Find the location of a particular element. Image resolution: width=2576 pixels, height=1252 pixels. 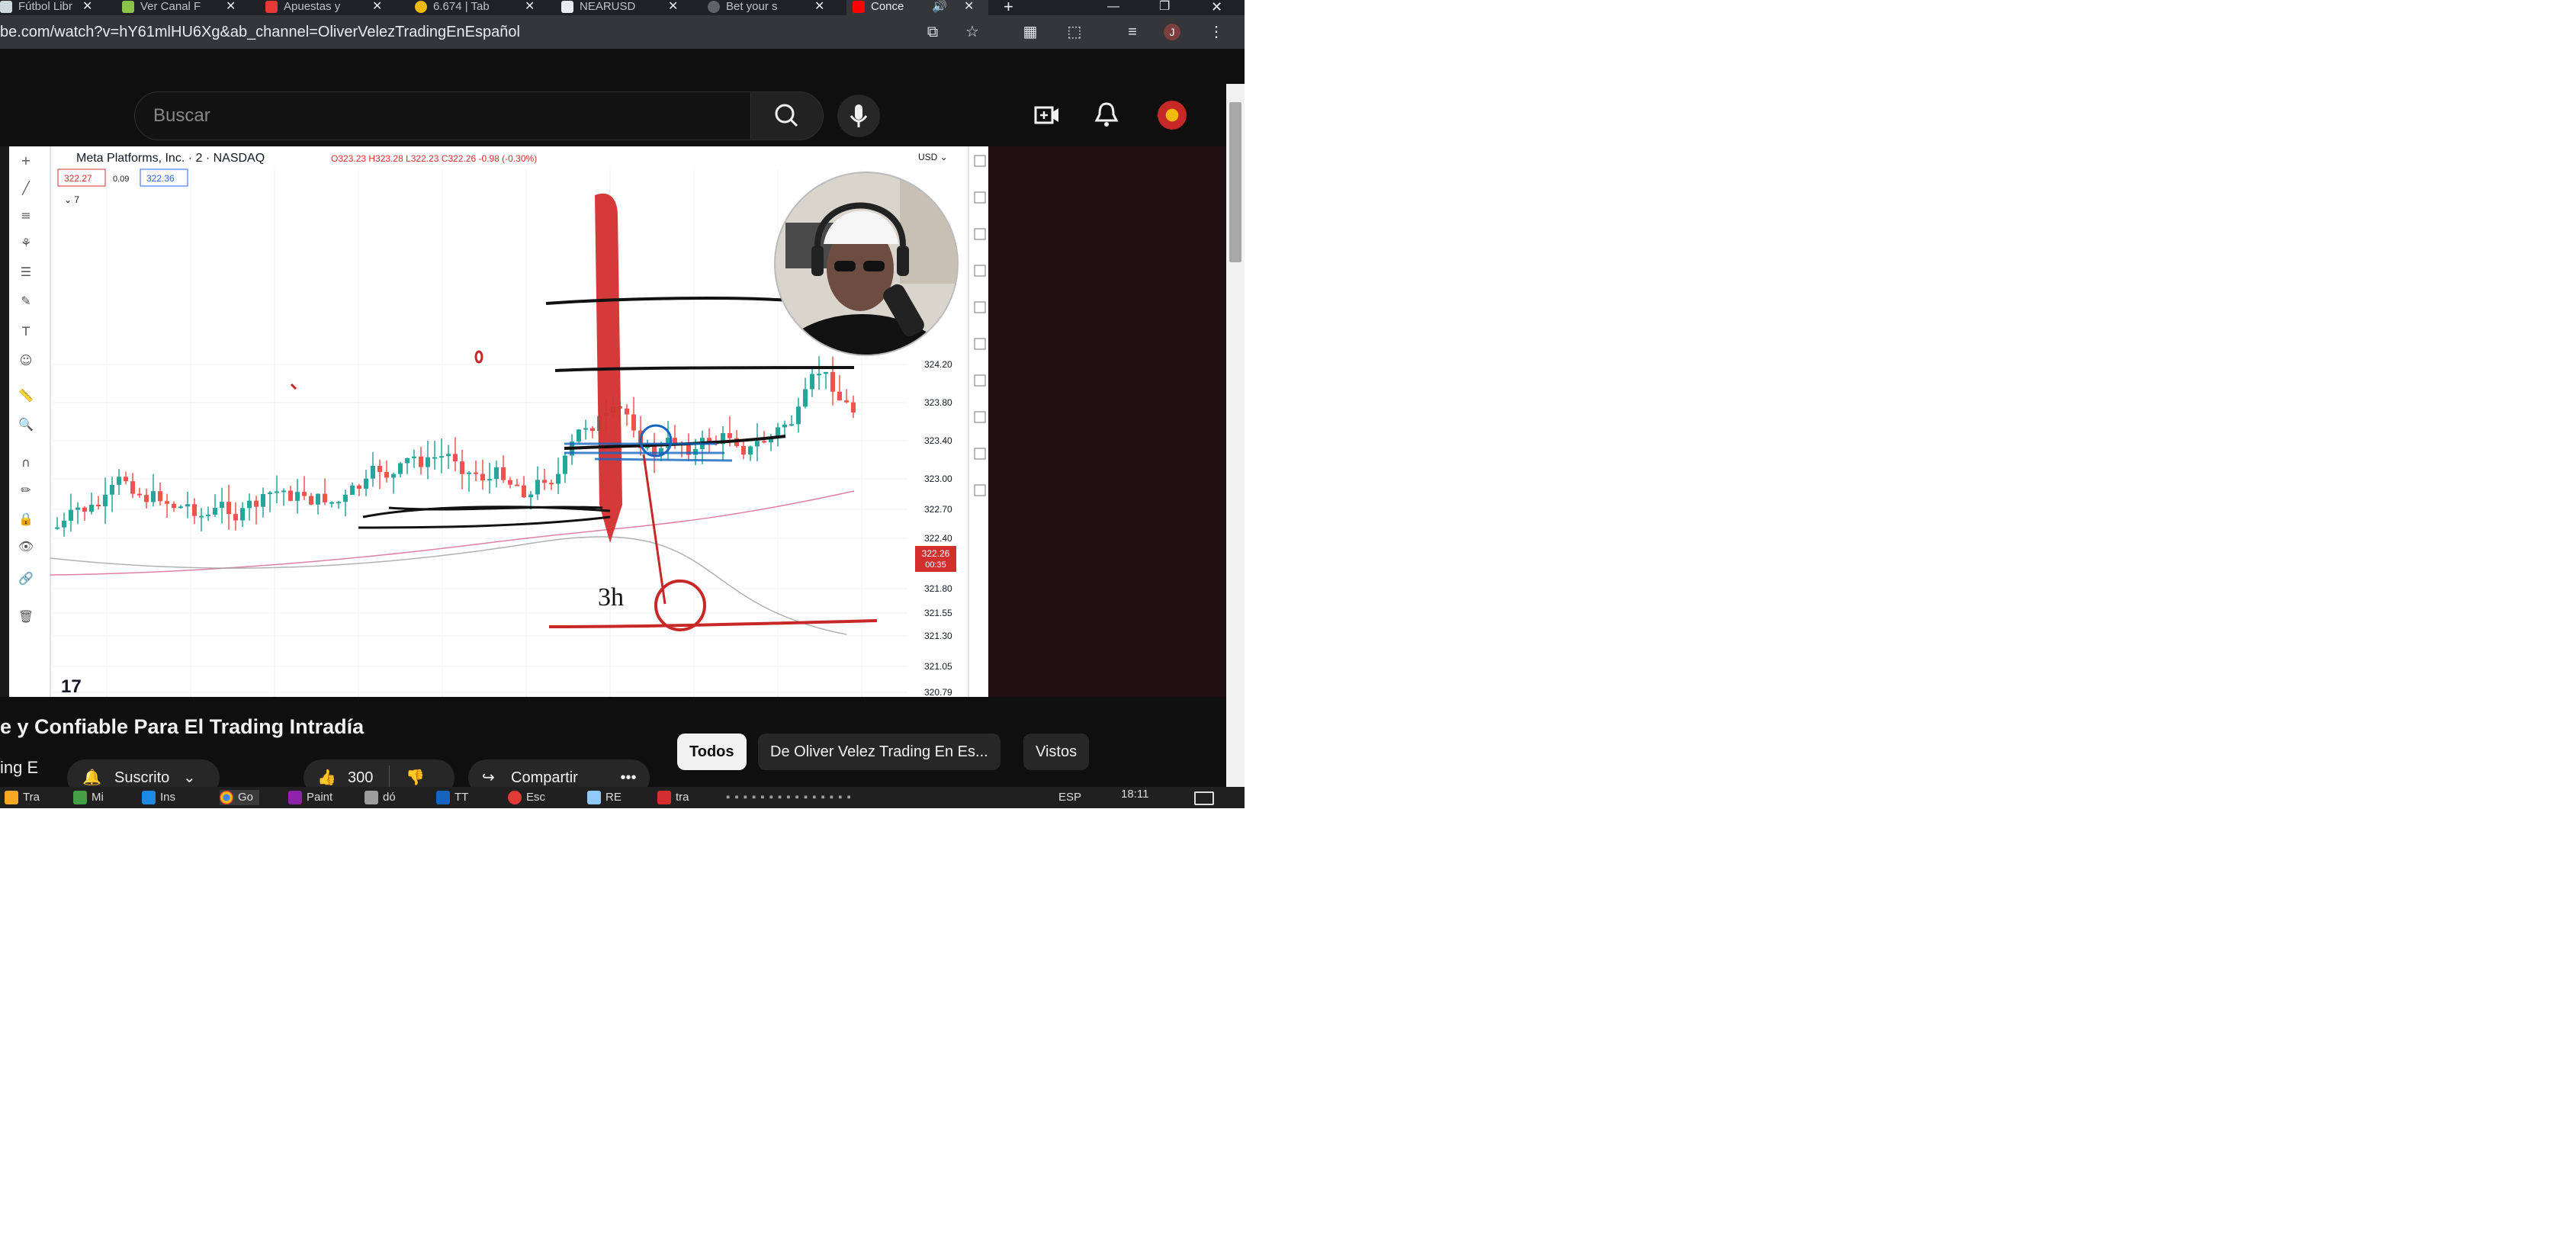

voice-search-button is located at coordinates (858, 116).